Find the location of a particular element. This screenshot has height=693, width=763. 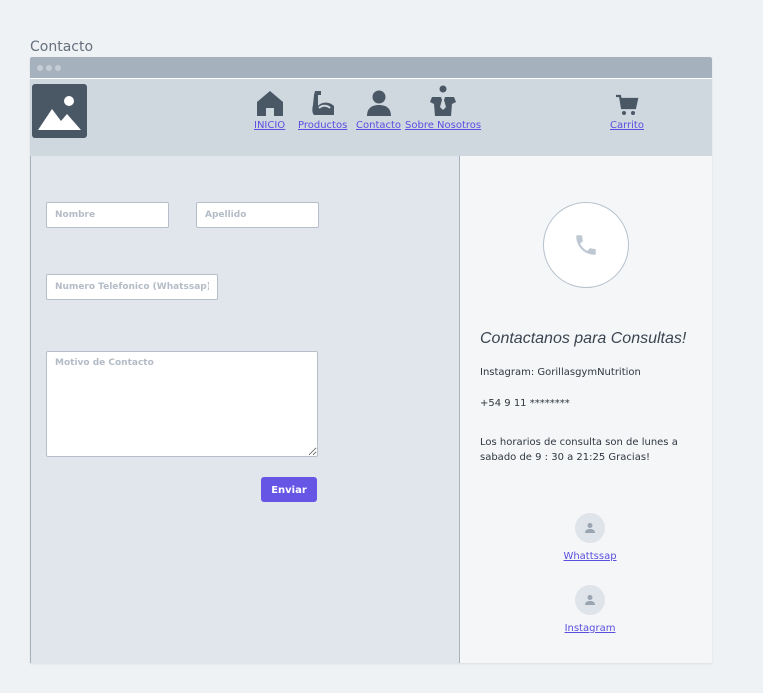

nav-label-sobre-nosotros: Sobre Nosotros is located at coordinates (443, 125).